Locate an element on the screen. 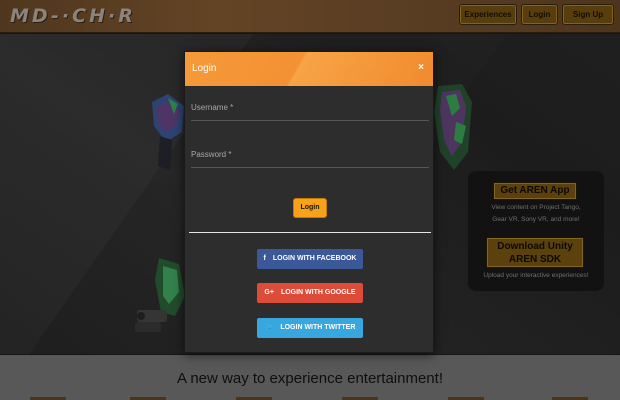 The height and width of the screenshot is (400, 620). google-plus-icon: G+ is located at coordinates (269, 292).